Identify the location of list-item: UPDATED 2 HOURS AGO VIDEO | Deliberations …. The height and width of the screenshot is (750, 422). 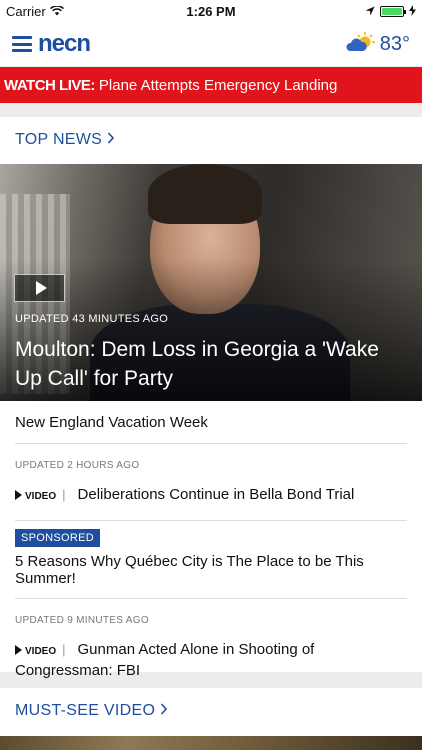
(211, 482).